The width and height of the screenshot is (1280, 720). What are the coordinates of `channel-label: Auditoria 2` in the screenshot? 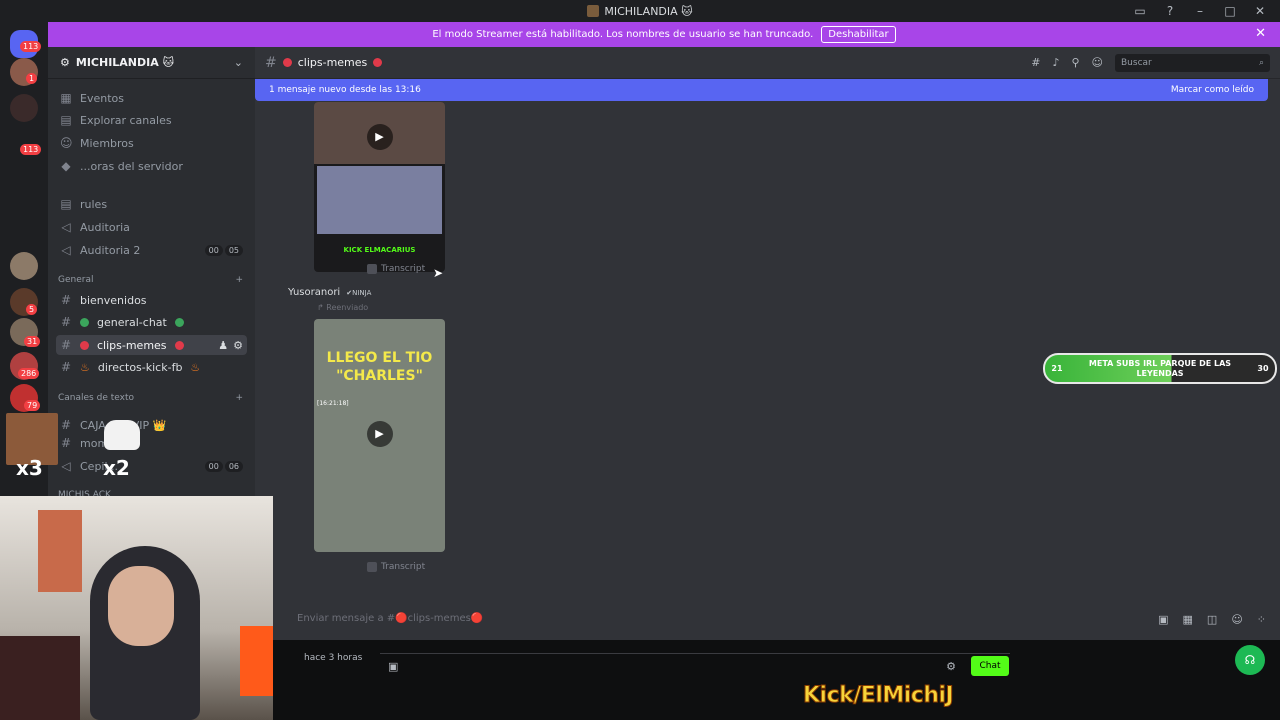 It's located at (110, 250).